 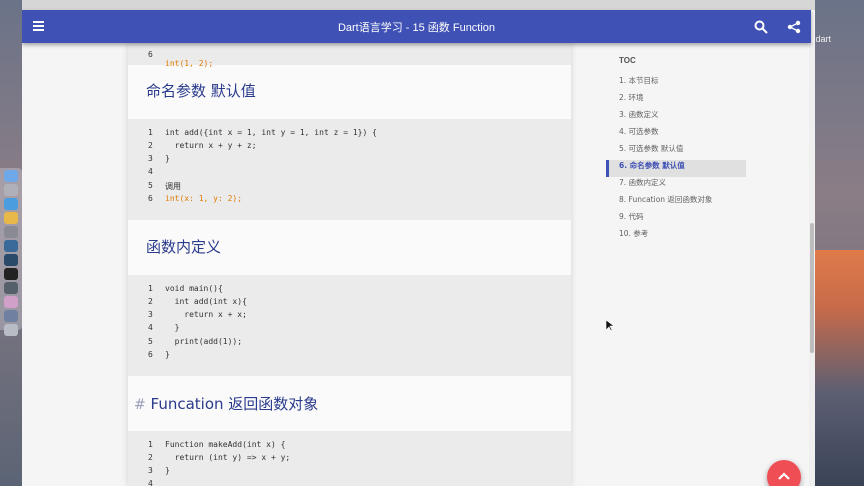 What do you see at coordinates (201, 91) in the screenshot?
I see `heading-named-params: 命名参数 默认值` at bounding box center [201, 91].